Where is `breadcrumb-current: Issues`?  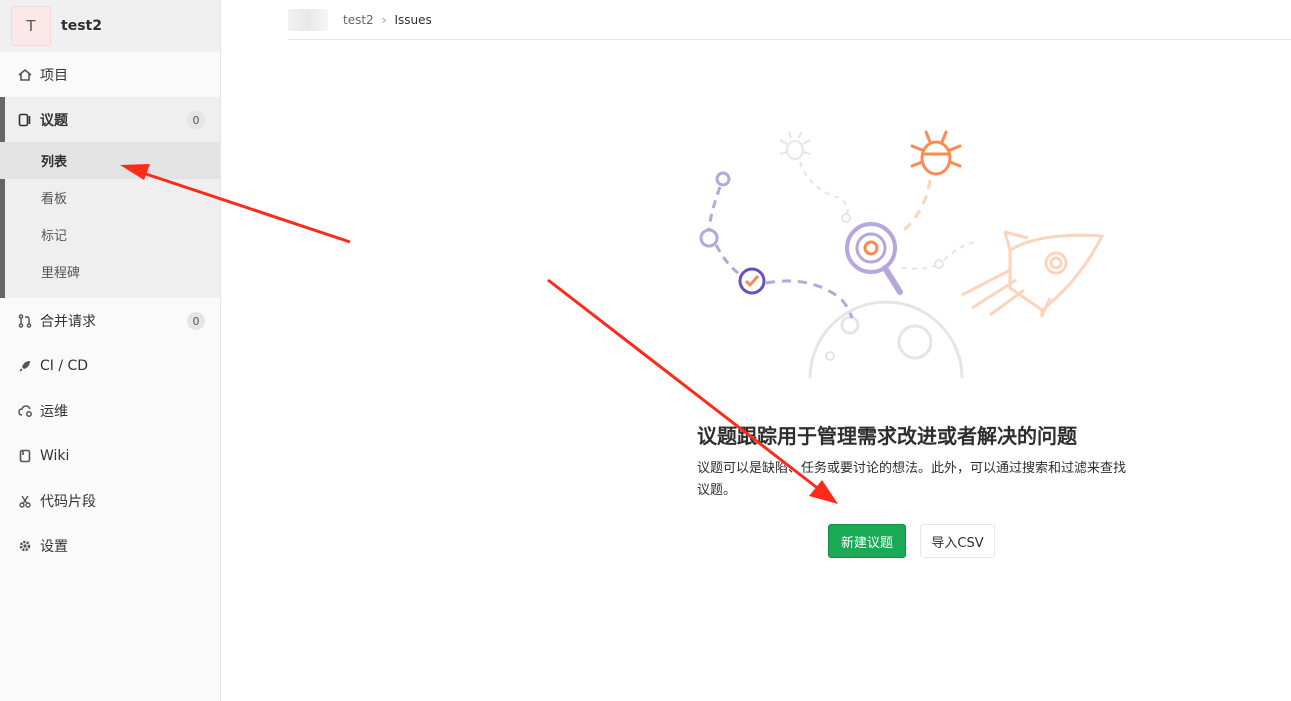 breadcrumb-current: Issues is located at coordinates (413, 20).